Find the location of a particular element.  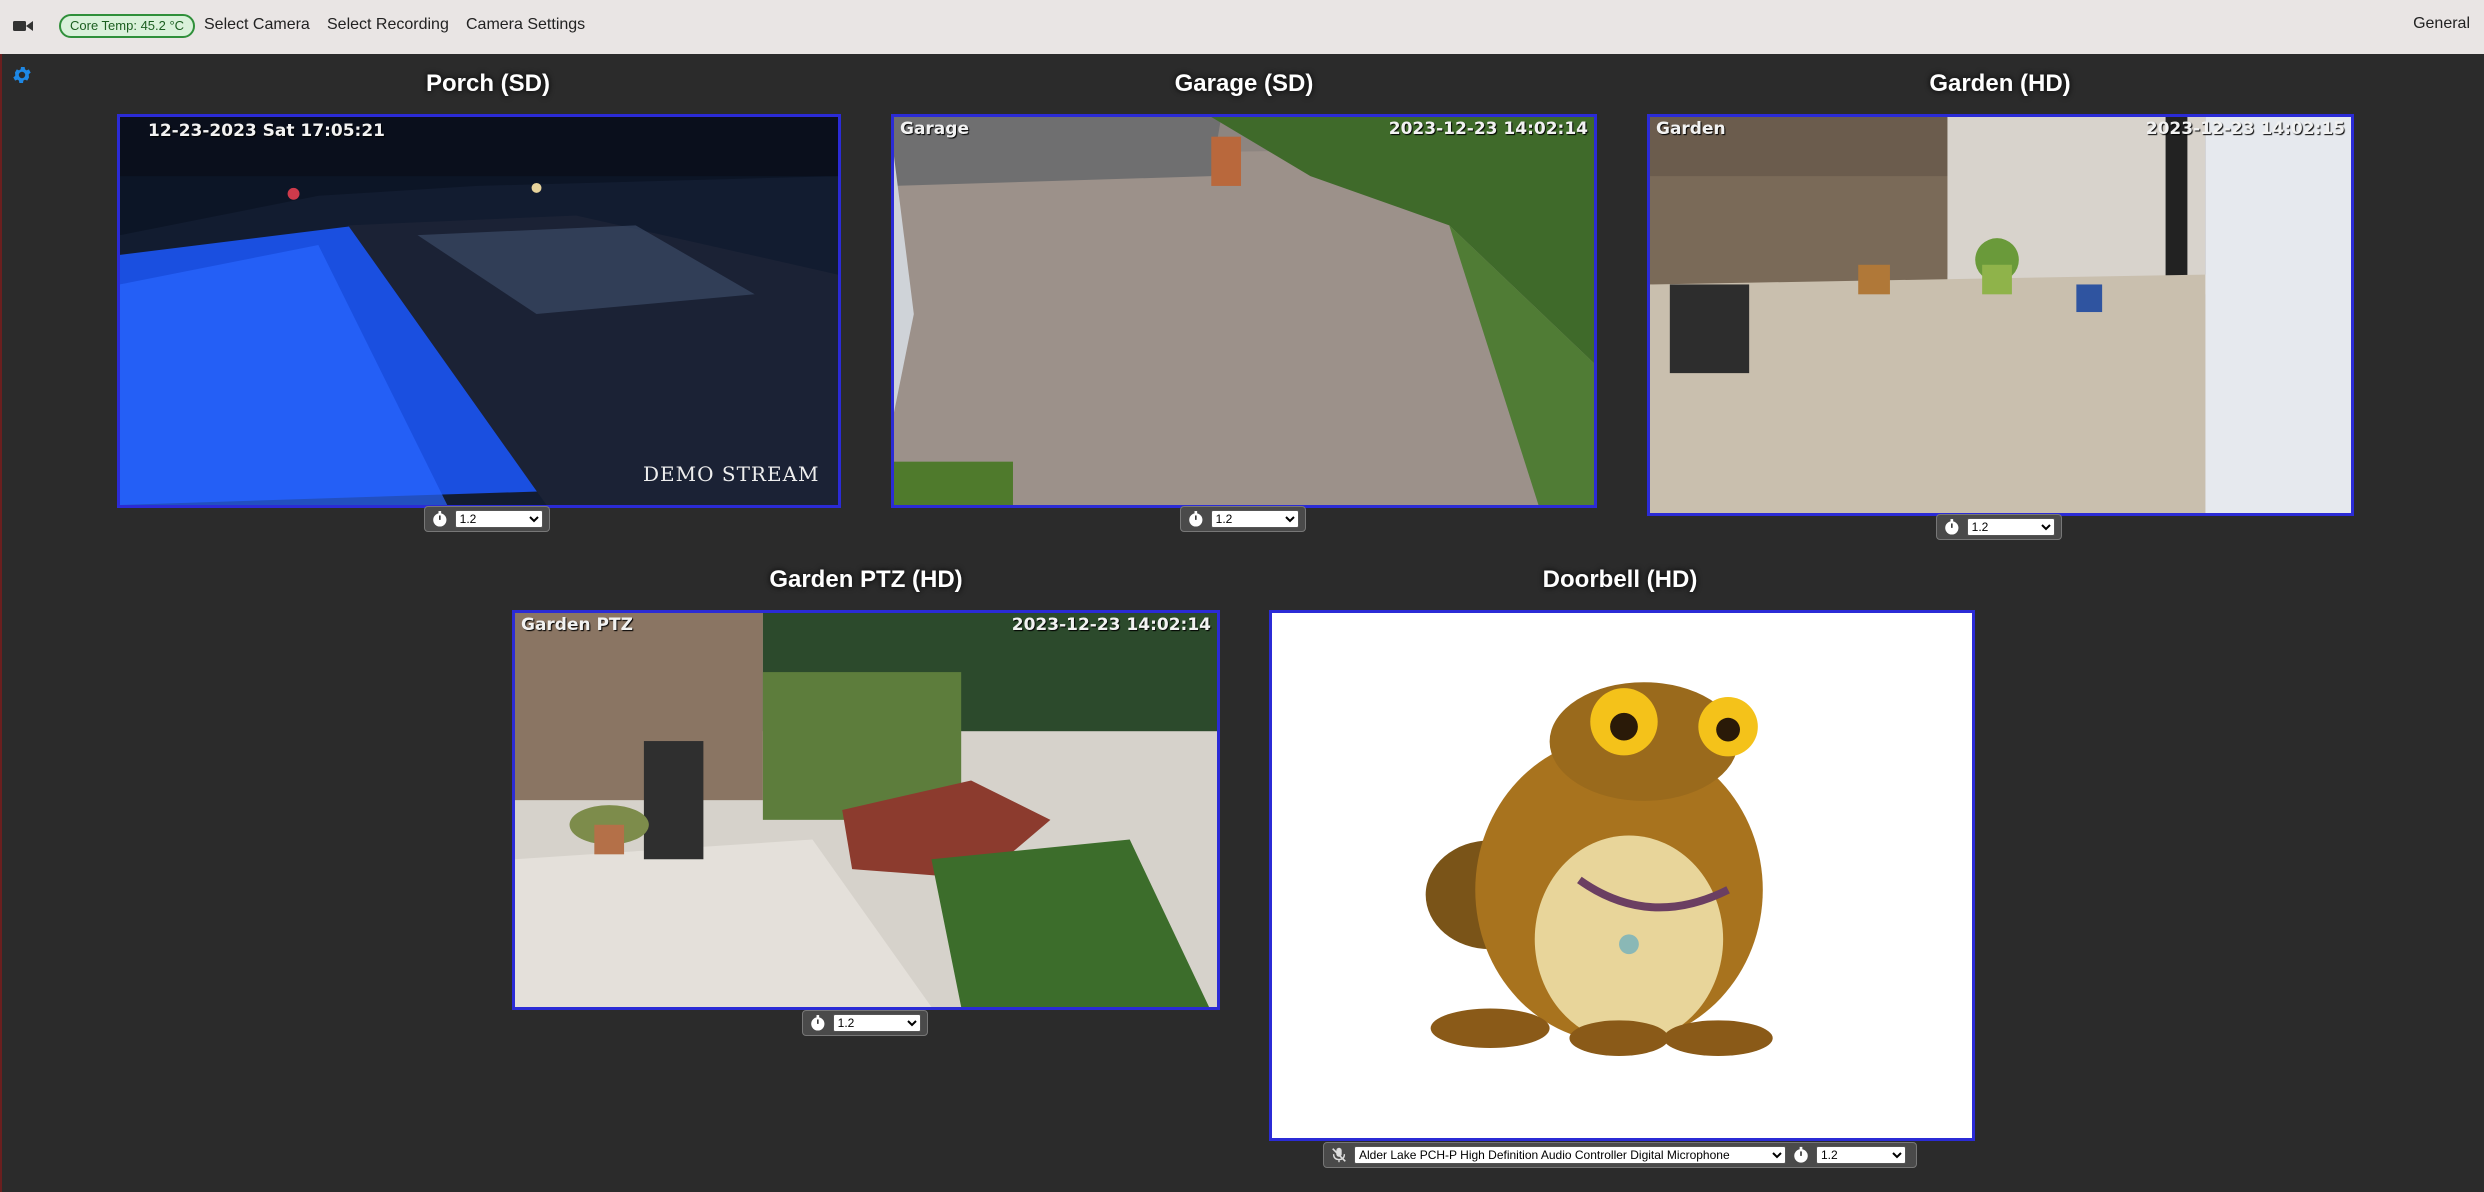

microphone-muted-icon is located at coordinates (1339, 1155).